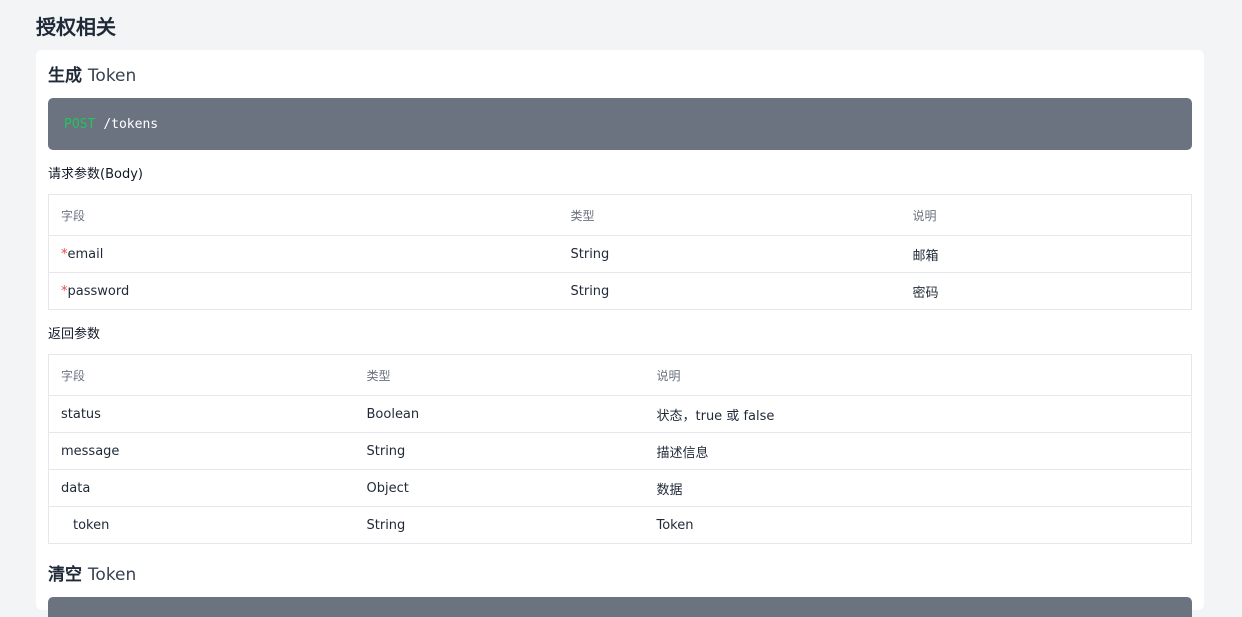  I want to click on section-title-cn: 清空, so click(65, 575).